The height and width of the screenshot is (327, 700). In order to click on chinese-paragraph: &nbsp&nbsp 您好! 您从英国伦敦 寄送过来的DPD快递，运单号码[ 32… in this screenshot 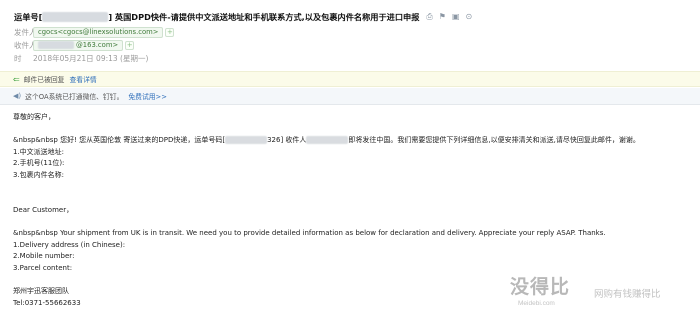, I will do `click(349, 141)`.